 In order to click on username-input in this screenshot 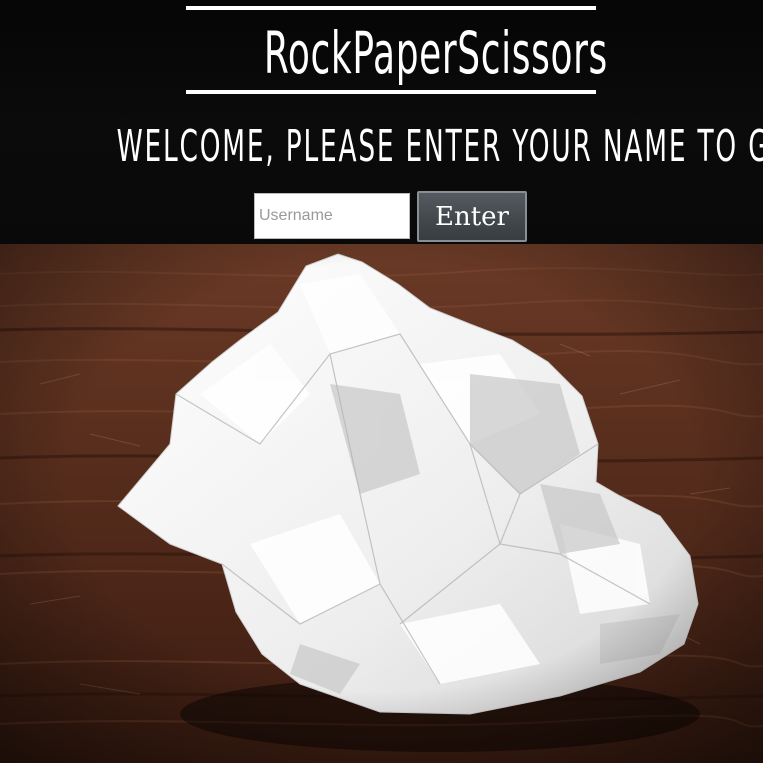, I will do `click(332, 216)`.